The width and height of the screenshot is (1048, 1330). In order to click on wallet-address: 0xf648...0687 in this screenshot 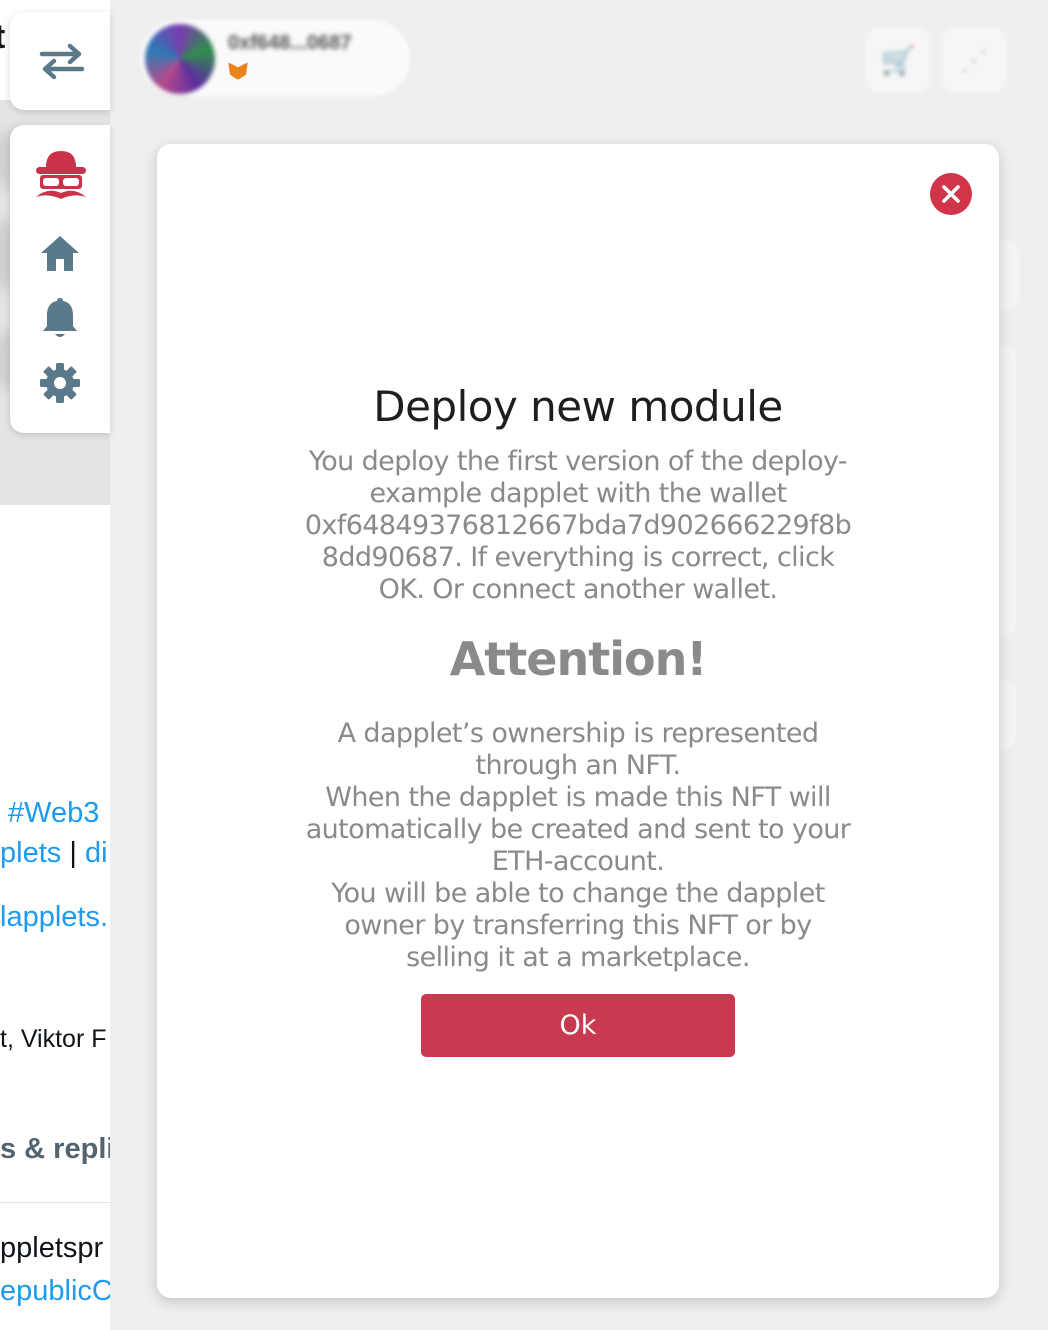, I will do `click(290, 43)`.